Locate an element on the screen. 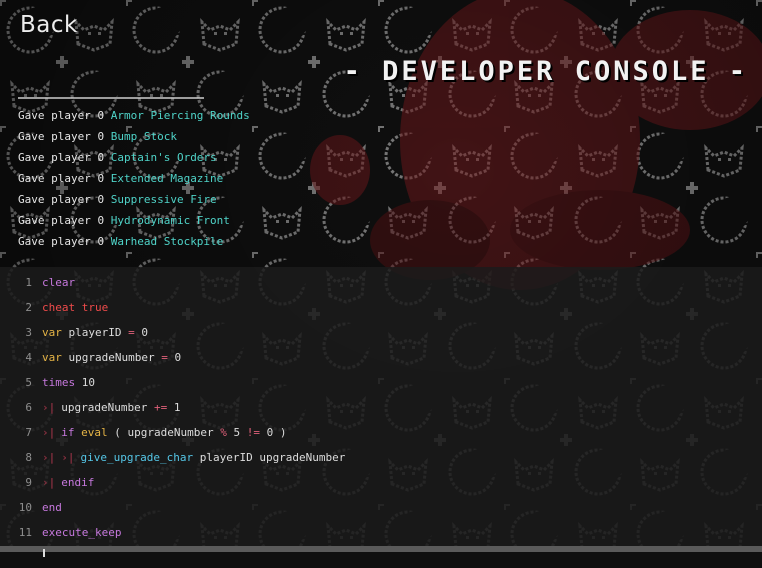 This screenshot has width=762, height=568. line-number: 4 is located at coordinates (28, 357).